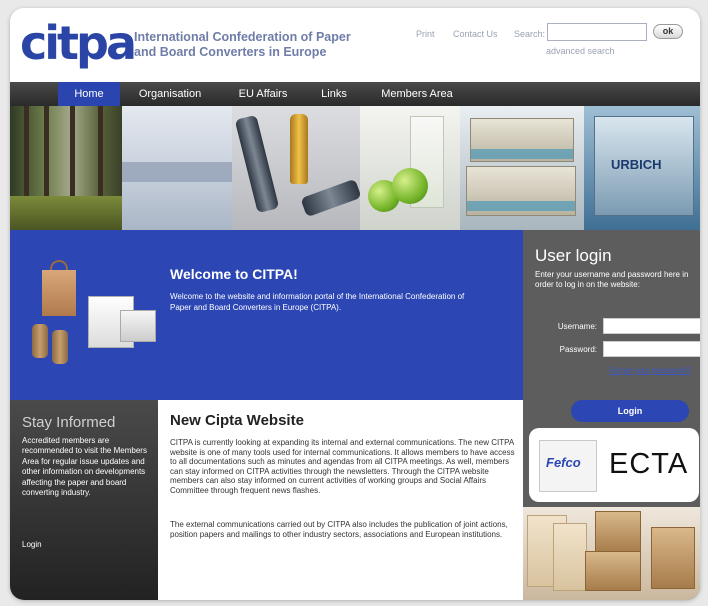 The width and height of the screenshot is (708, 606). I want to click on fefco-logo-text: Fefco, so click(563, 462).